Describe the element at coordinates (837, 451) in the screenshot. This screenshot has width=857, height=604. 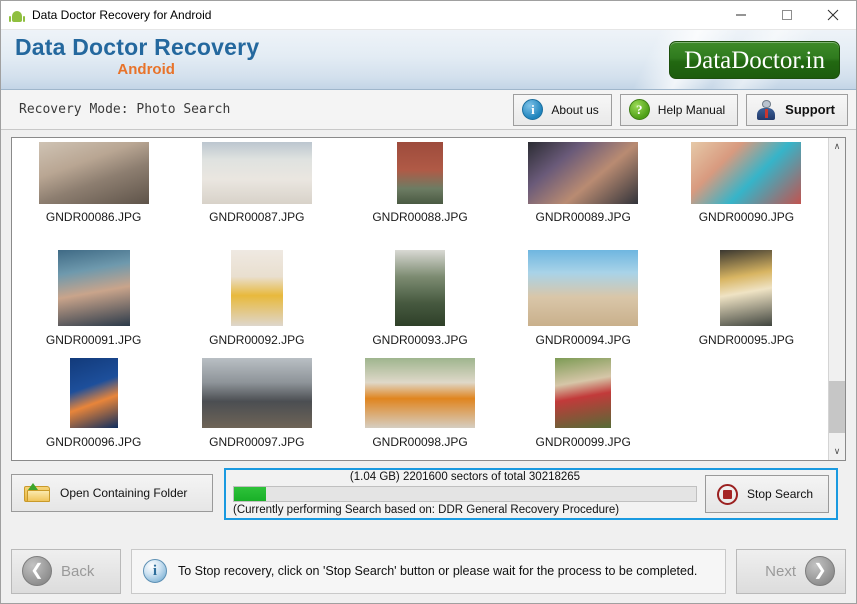
I see `scroll-down-icon: ∨` at that location.